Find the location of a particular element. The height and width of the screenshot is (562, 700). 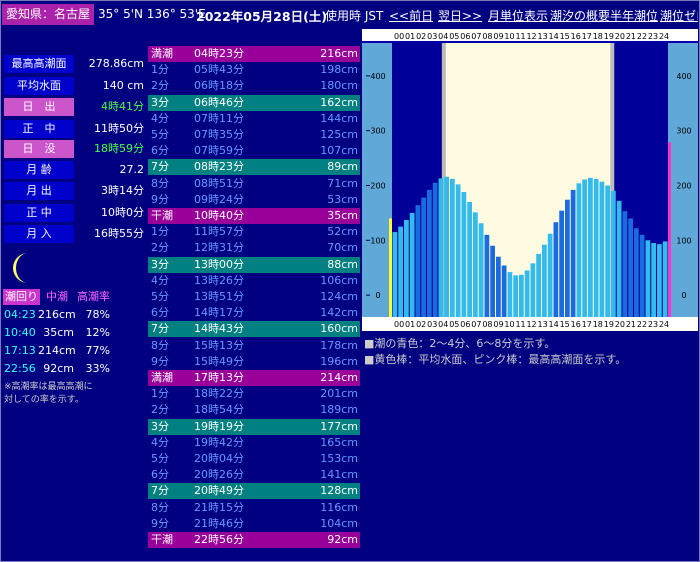

x-tick-label-bottom: 08 is located at coordinates (487, 324).